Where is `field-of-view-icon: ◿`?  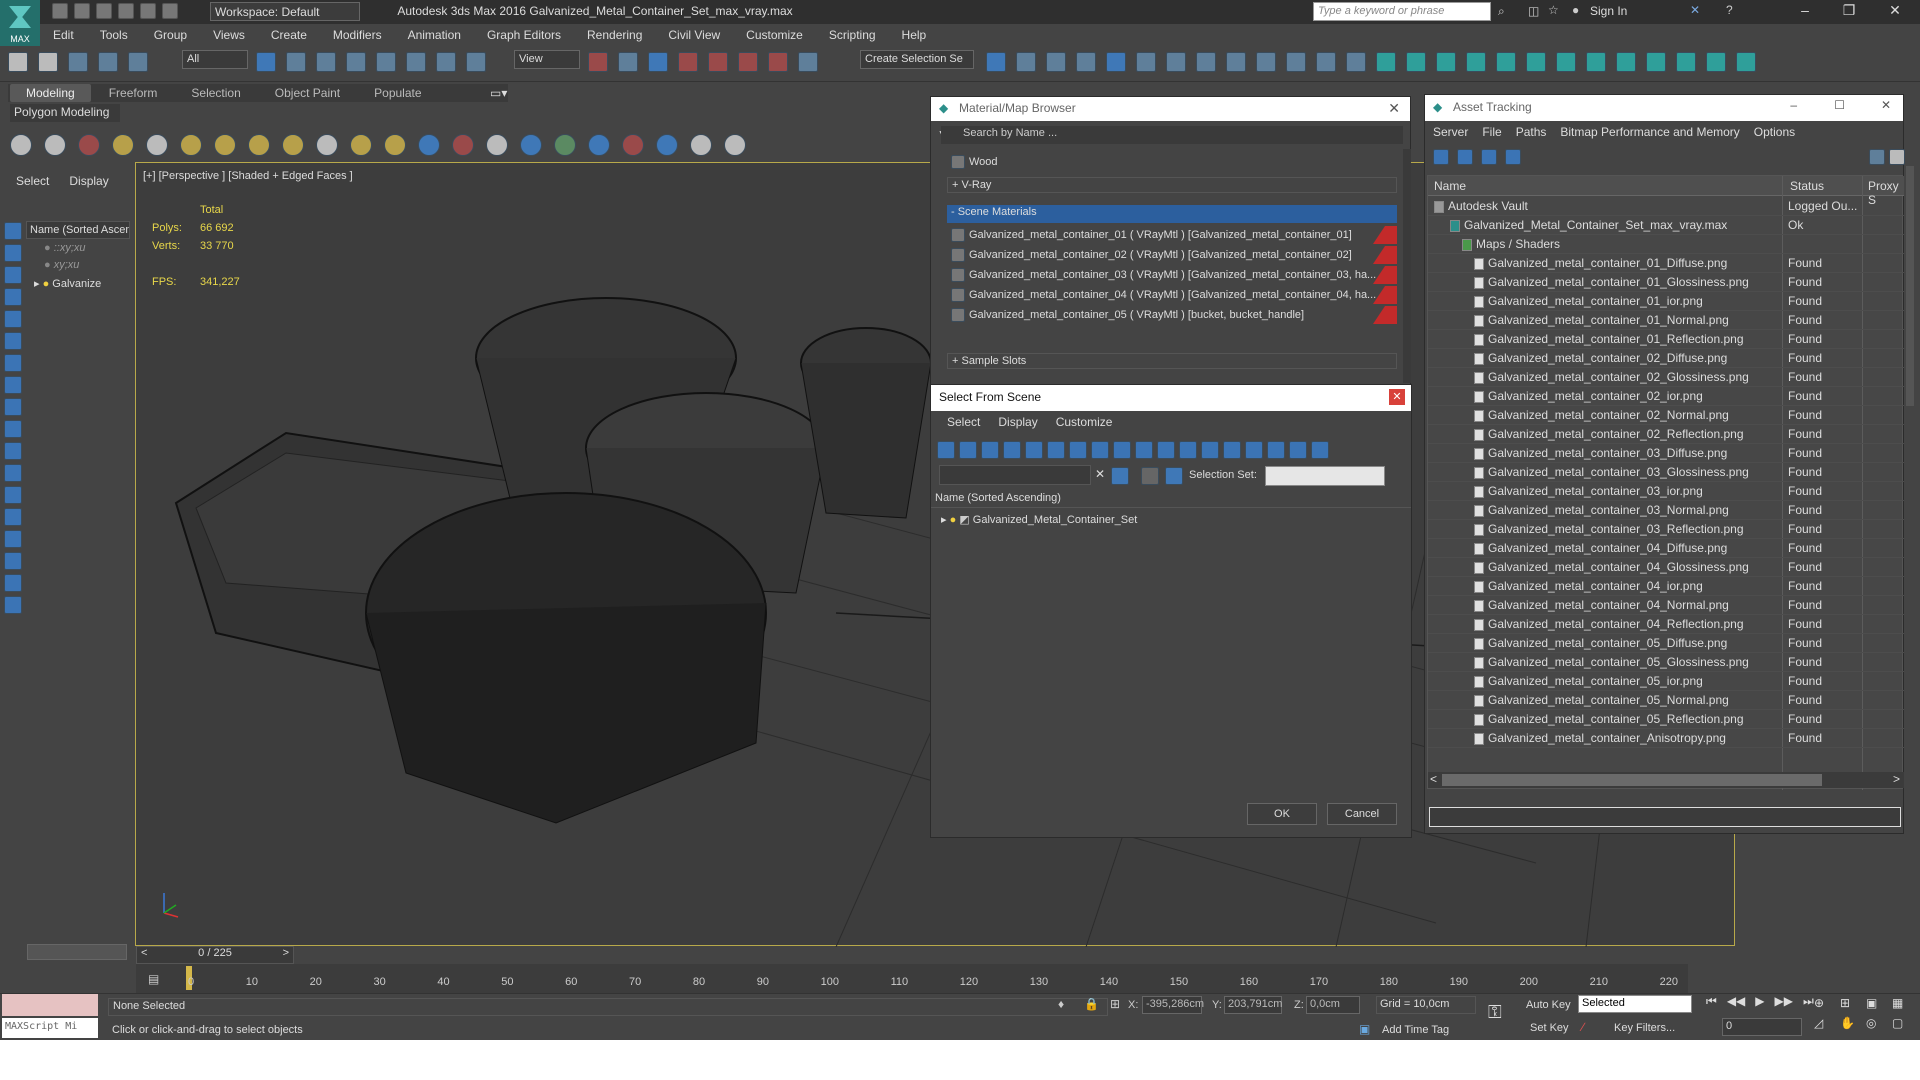 field-of-view-icon: ◿ is located at coordinates (1824, 1023).